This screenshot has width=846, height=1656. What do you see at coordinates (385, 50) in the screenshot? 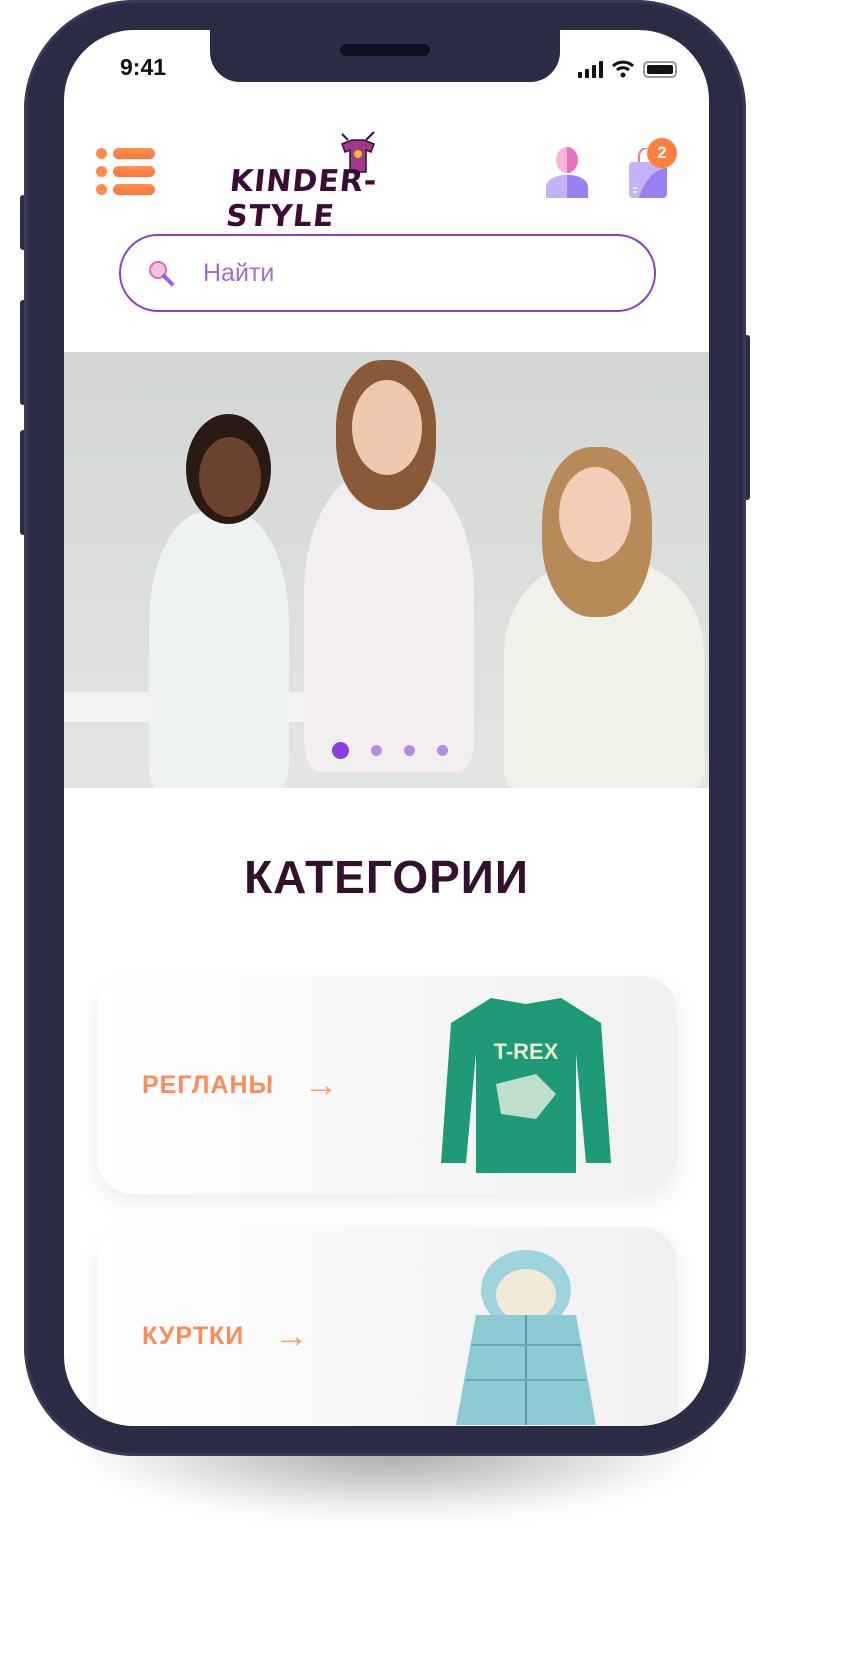
I see `speaker` at bounding box center [385, 50].